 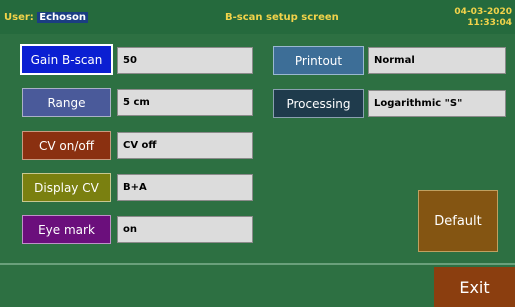 I want to click on range-label: Range, so click(x=66, y=102).